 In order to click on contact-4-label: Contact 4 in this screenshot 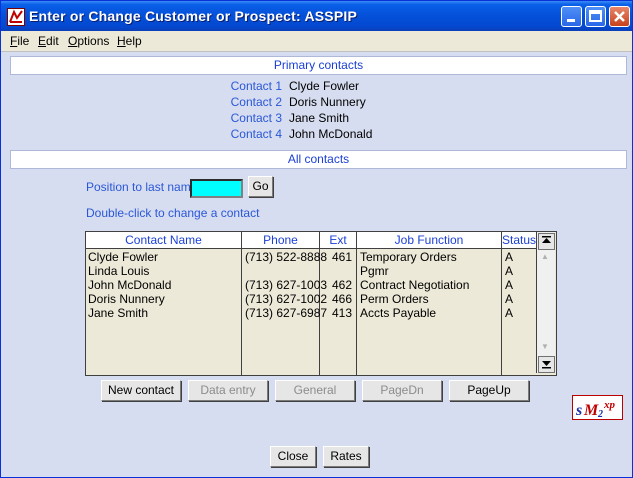, I will do `click(256, 134)`.